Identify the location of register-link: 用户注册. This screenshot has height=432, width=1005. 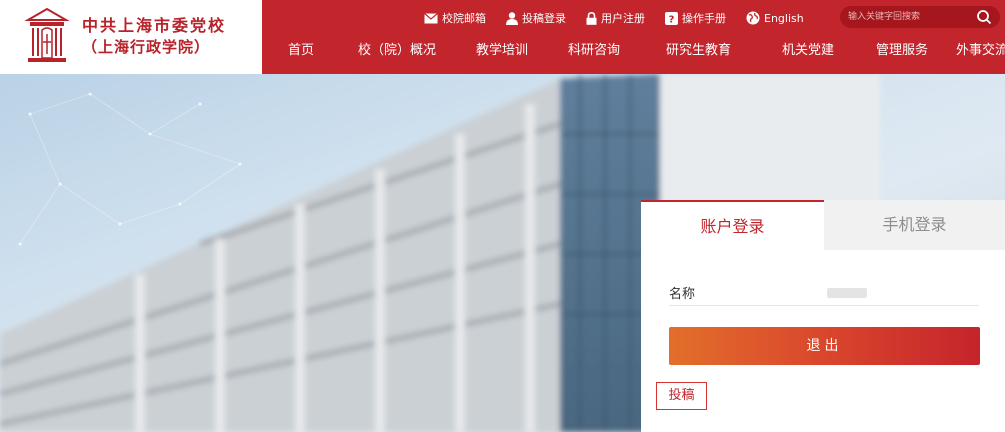
(615, 18).